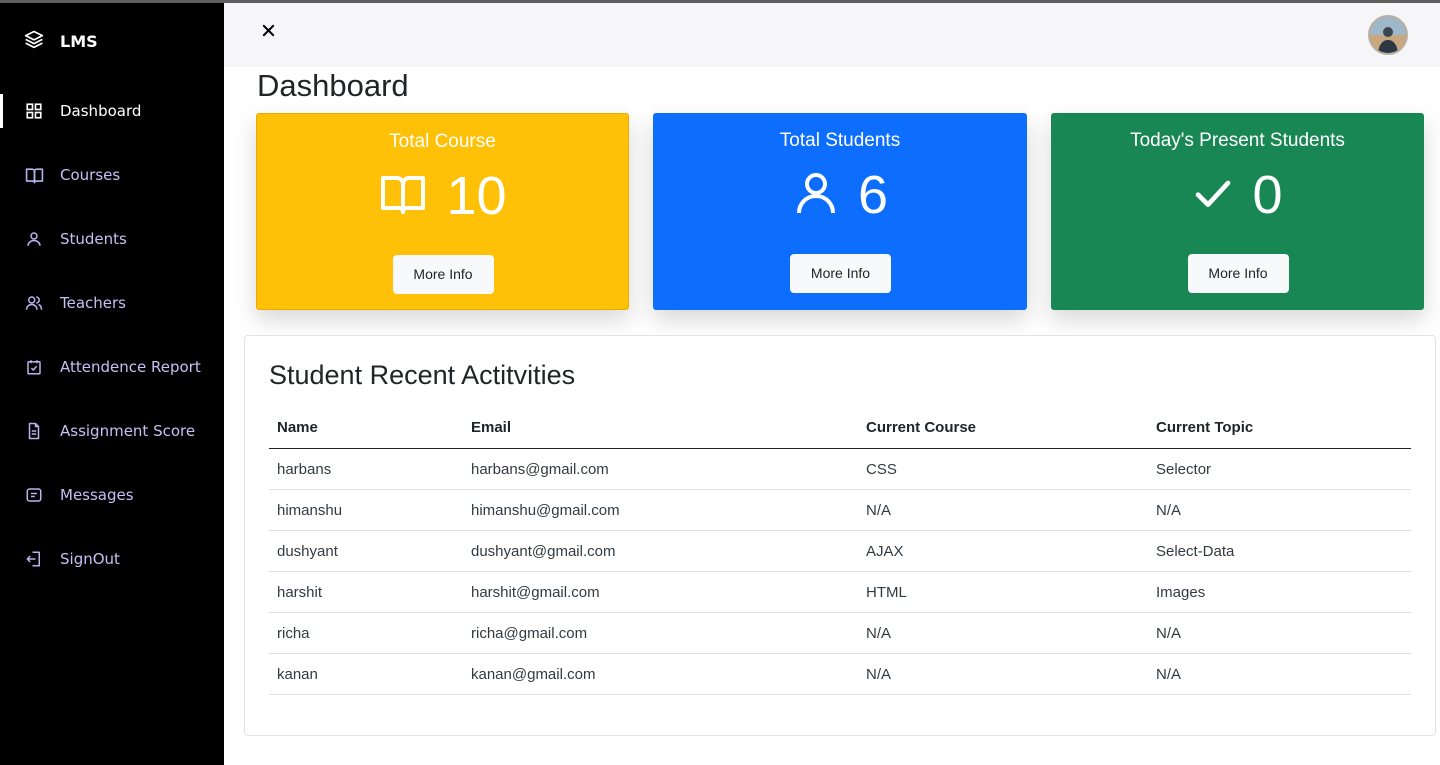  Describe the element at coordinates (297, 427) in the screenshot. I see `column-header-name: Name` at that location.